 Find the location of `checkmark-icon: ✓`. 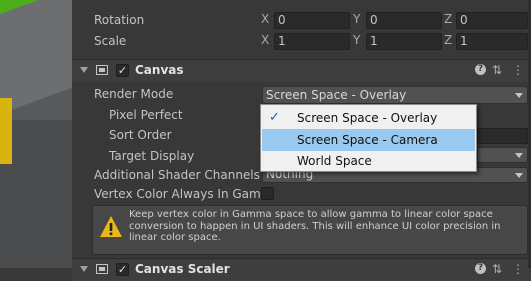

checkmark-icon: ✓ is located at coordinates (274, 117).